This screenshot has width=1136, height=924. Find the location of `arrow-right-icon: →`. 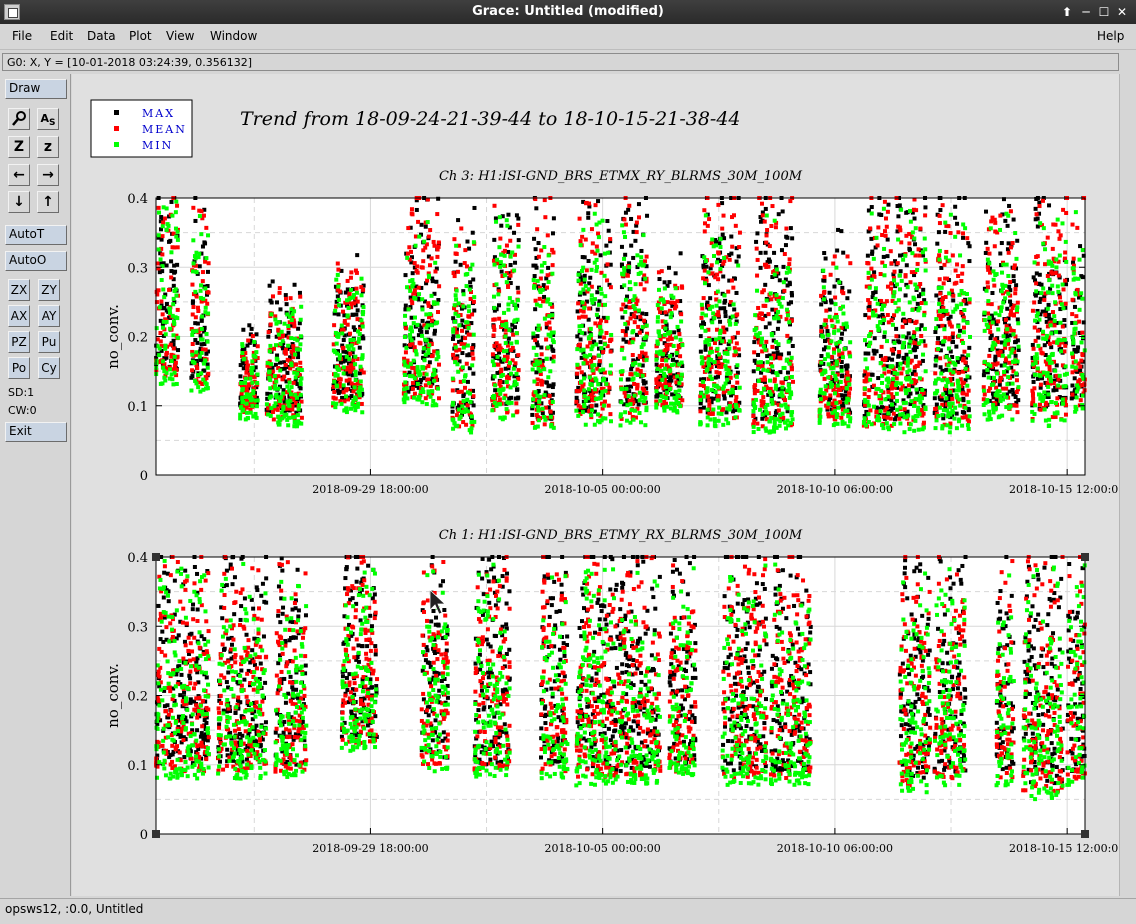

arrow-right-icon: → is located at coordinates (48, 175).